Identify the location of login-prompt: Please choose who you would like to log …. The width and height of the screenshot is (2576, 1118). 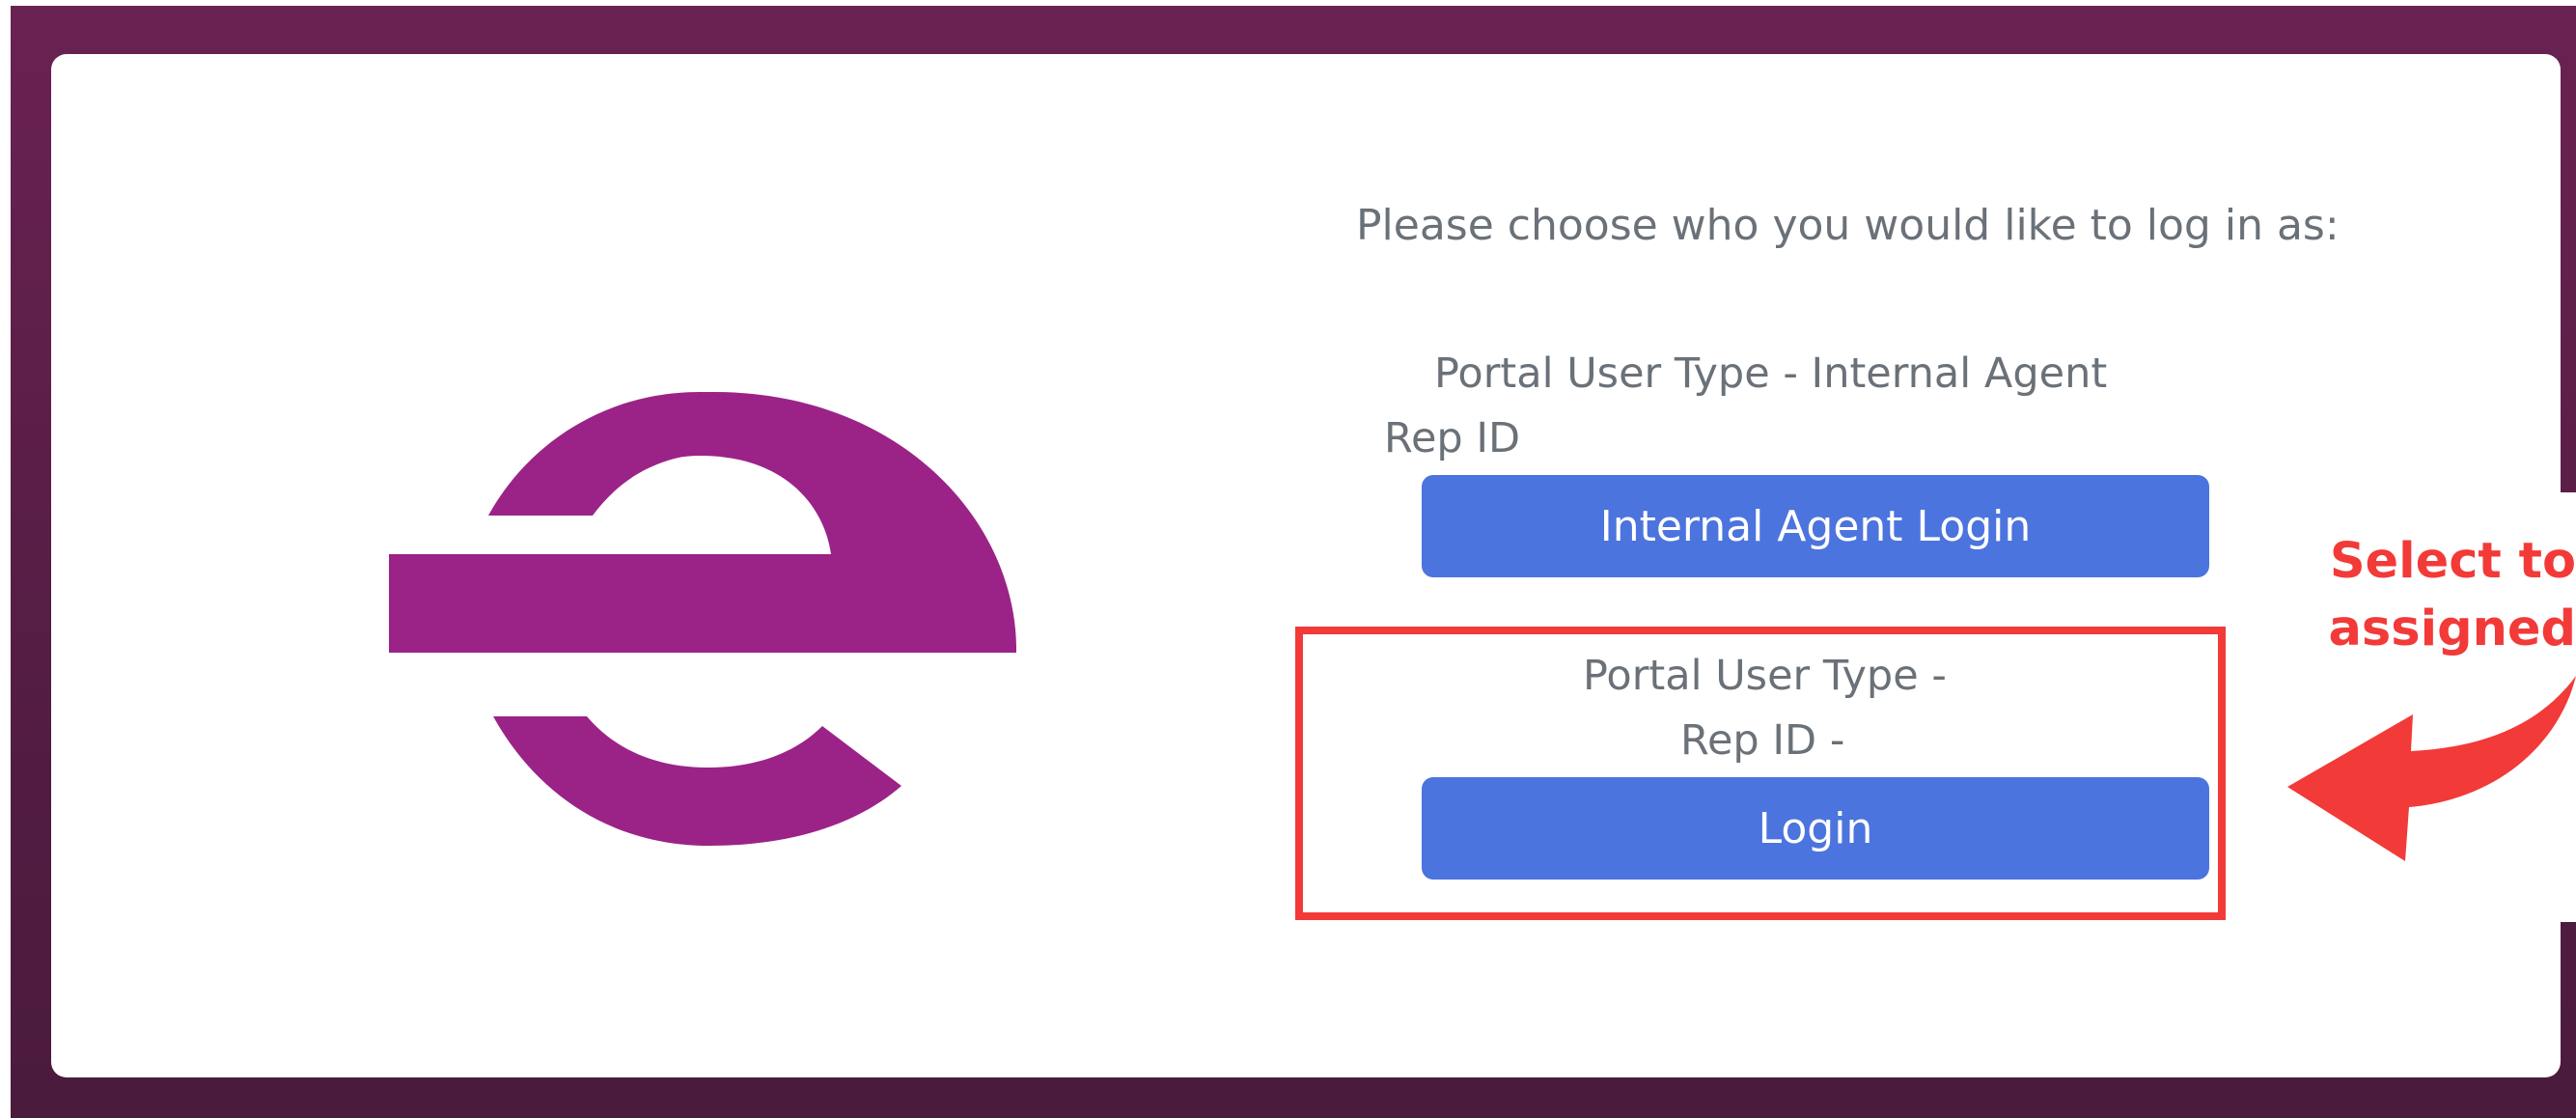
(1848, 225).